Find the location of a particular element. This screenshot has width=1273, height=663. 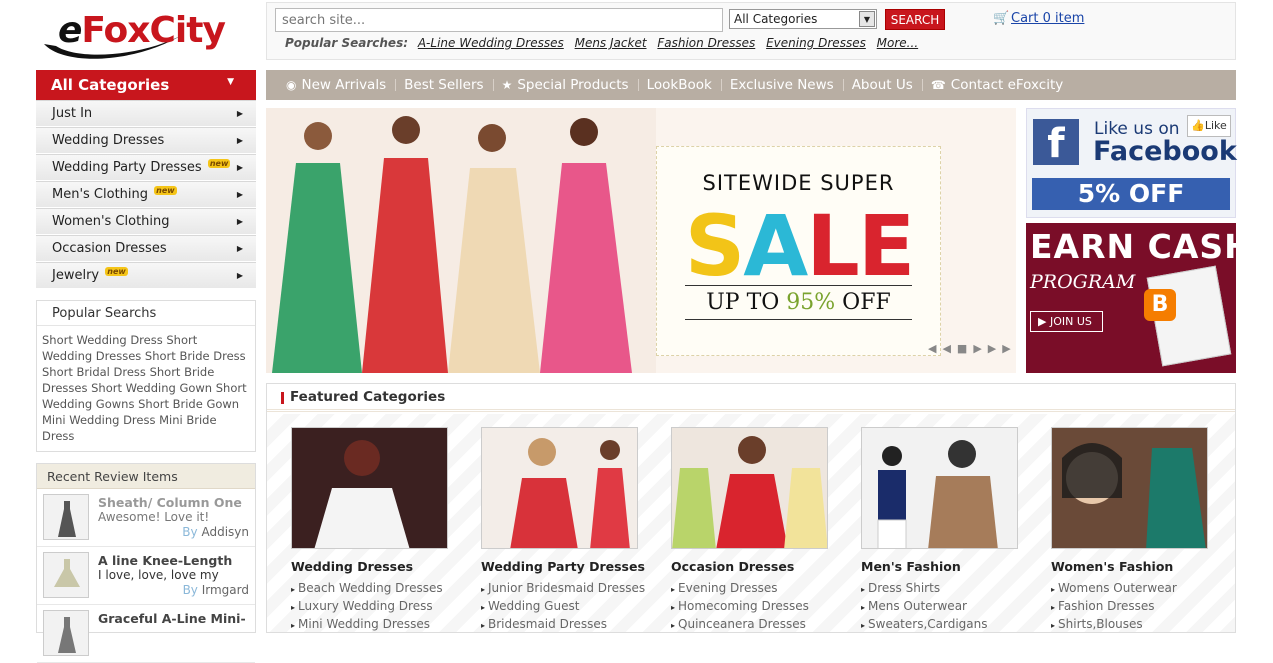

sale-discount: UP TO 95% OFF is located at coordinates (798, 302).